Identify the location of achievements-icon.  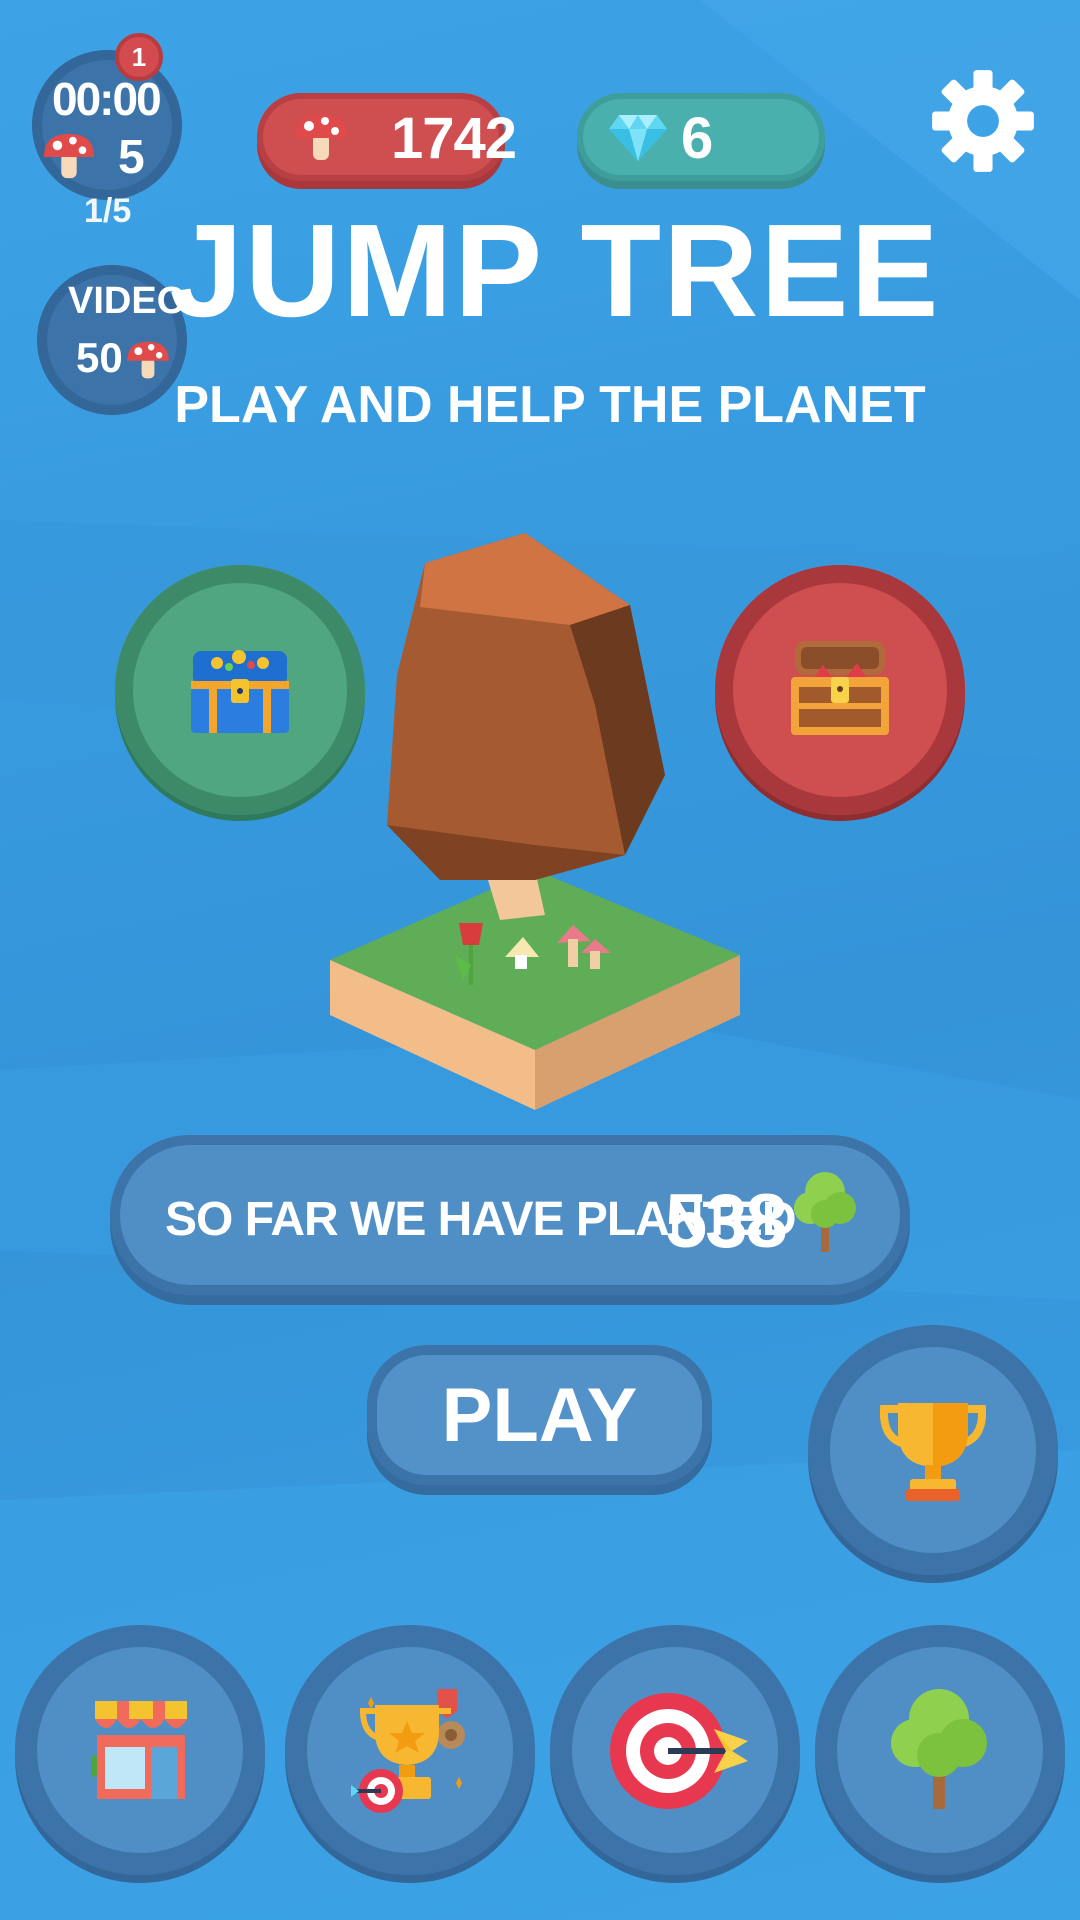
(408, 1751).